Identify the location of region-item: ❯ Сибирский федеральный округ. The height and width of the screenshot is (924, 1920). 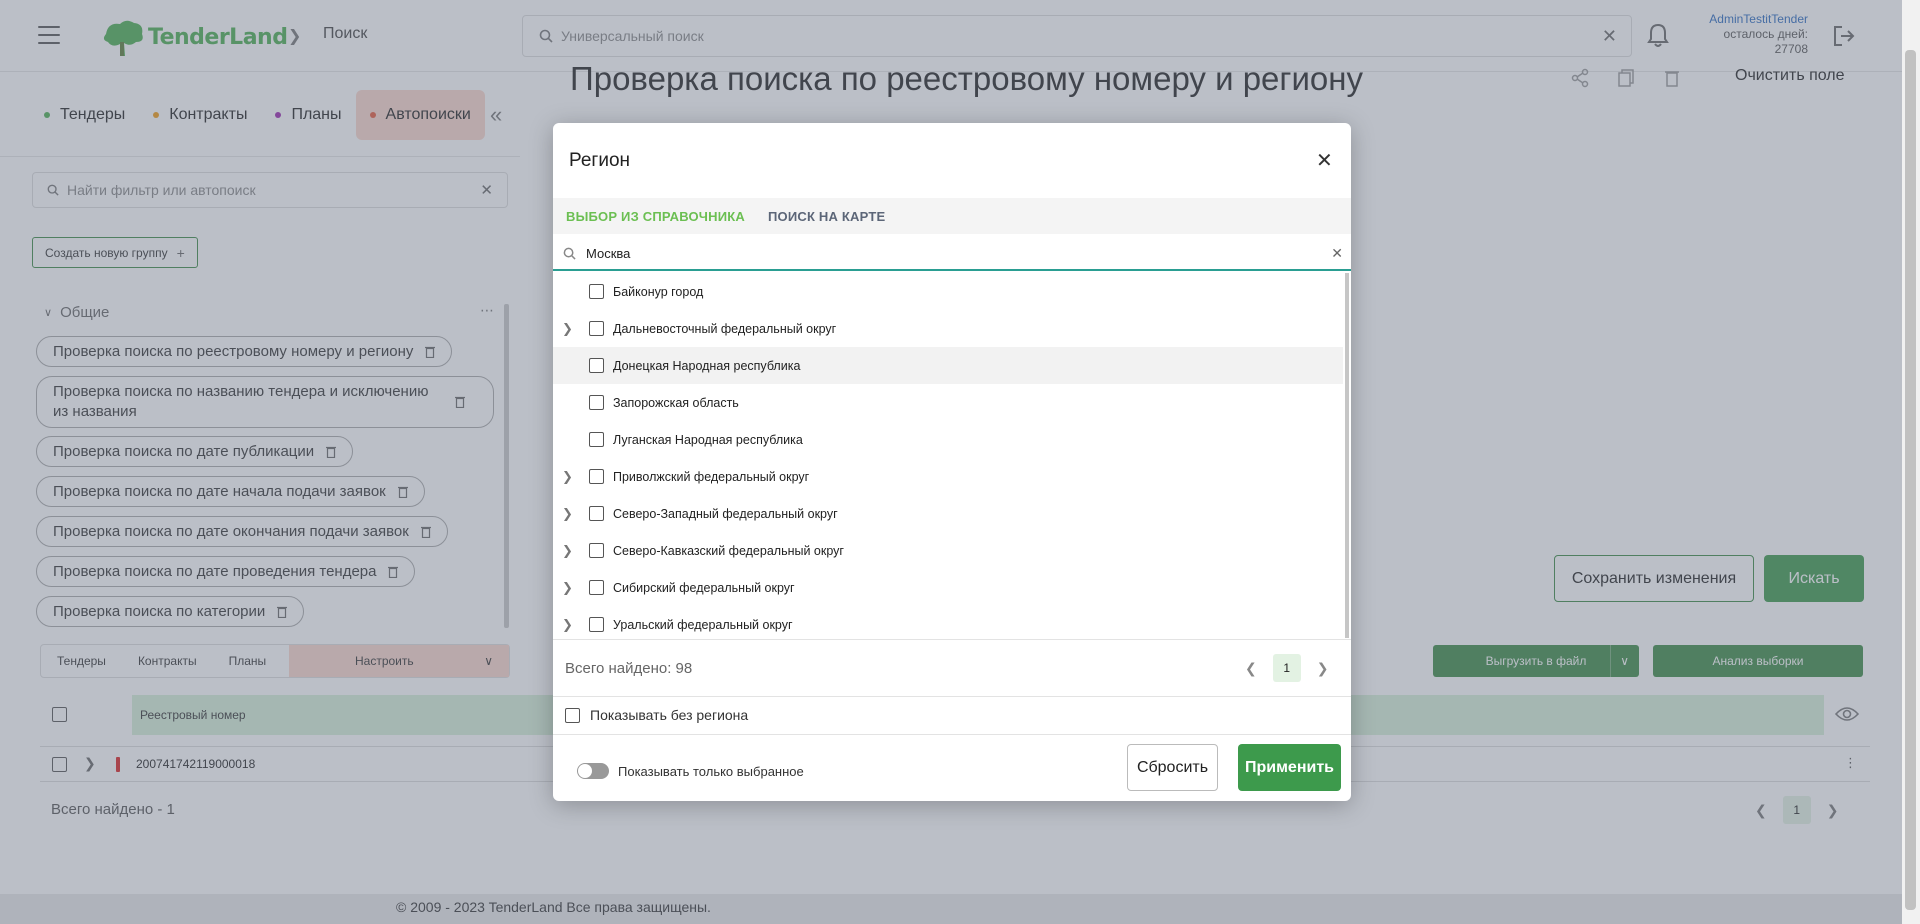
(948, 587).